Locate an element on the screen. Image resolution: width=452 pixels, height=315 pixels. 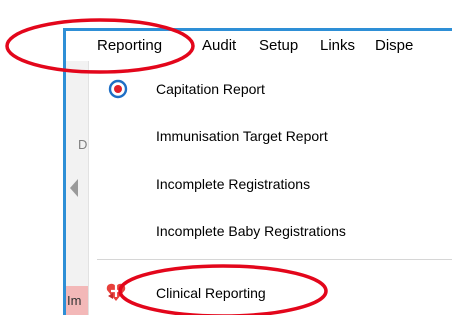
collapse-triangle-icon is located at coordinates (74, 188).